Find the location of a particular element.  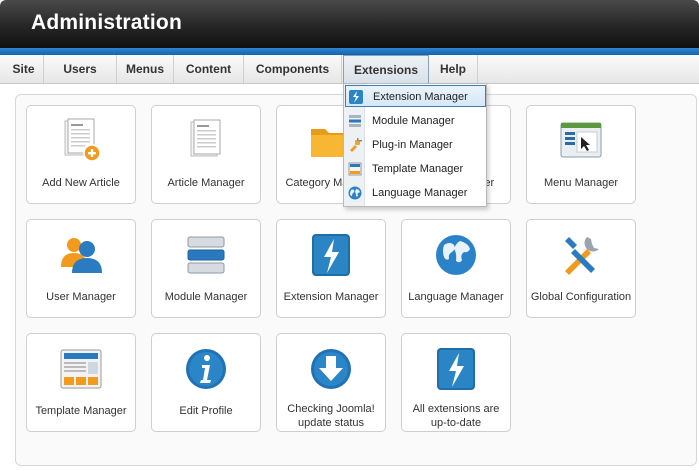

tile-label: Edit Profile is located at coordinates (206, 411).